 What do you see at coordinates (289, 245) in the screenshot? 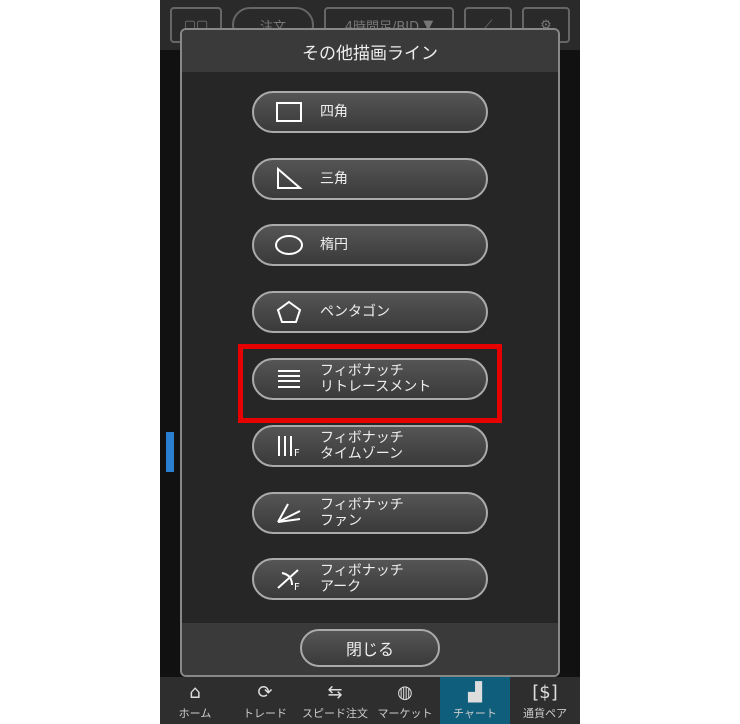
I see `ellipse-icon` at bounding box center [289, 245].